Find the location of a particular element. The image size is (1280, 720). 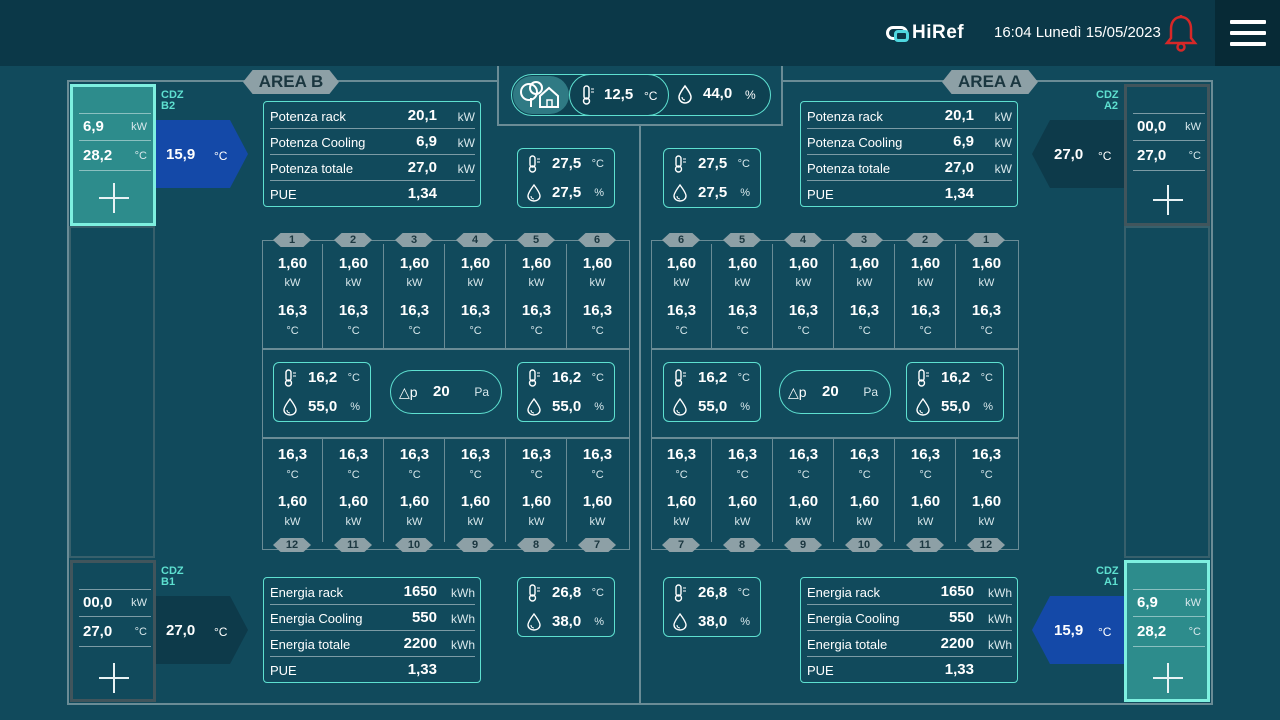

panel-value: 1650 is located at coordinates (420, 591).